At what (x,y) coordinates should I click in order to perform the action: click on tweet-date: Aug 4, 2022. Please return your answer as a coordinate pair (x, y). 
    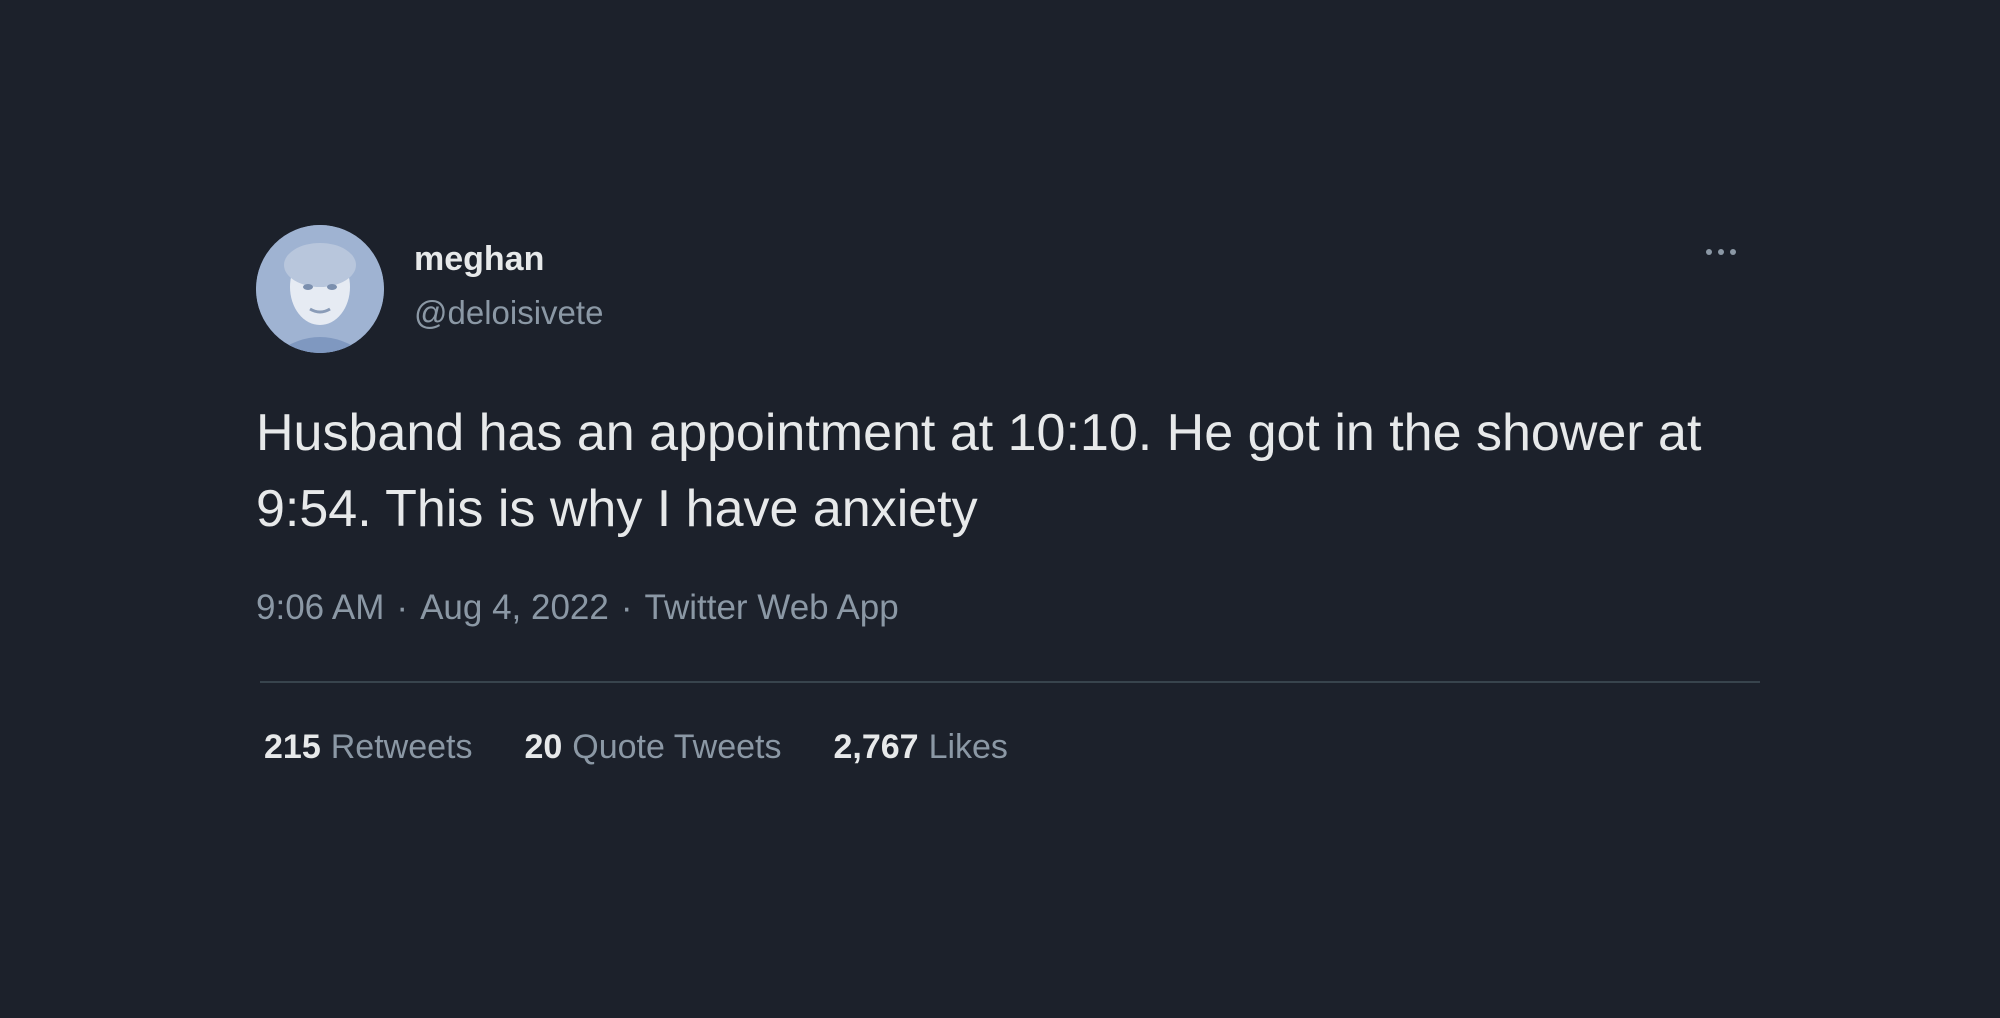
    Looking at the image, I should click on (514, 607).